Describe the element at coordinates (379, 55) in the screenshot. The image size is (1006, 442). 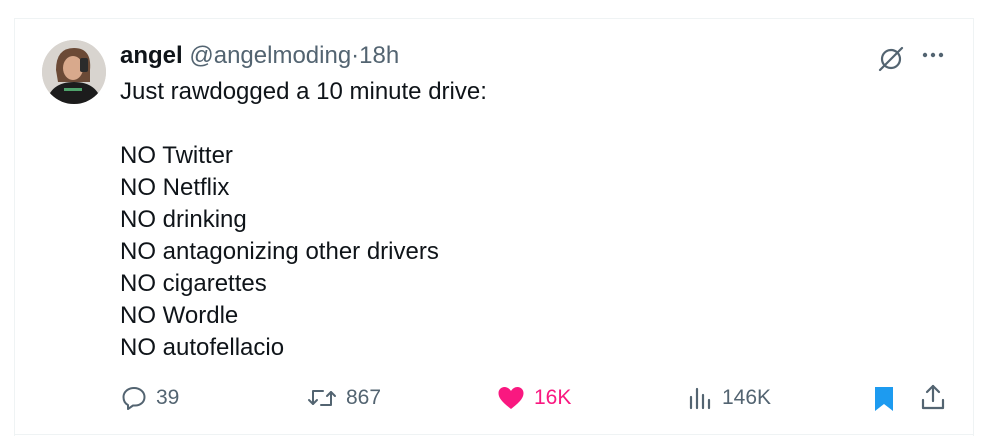
I see `timestamp: 18h` at that location.